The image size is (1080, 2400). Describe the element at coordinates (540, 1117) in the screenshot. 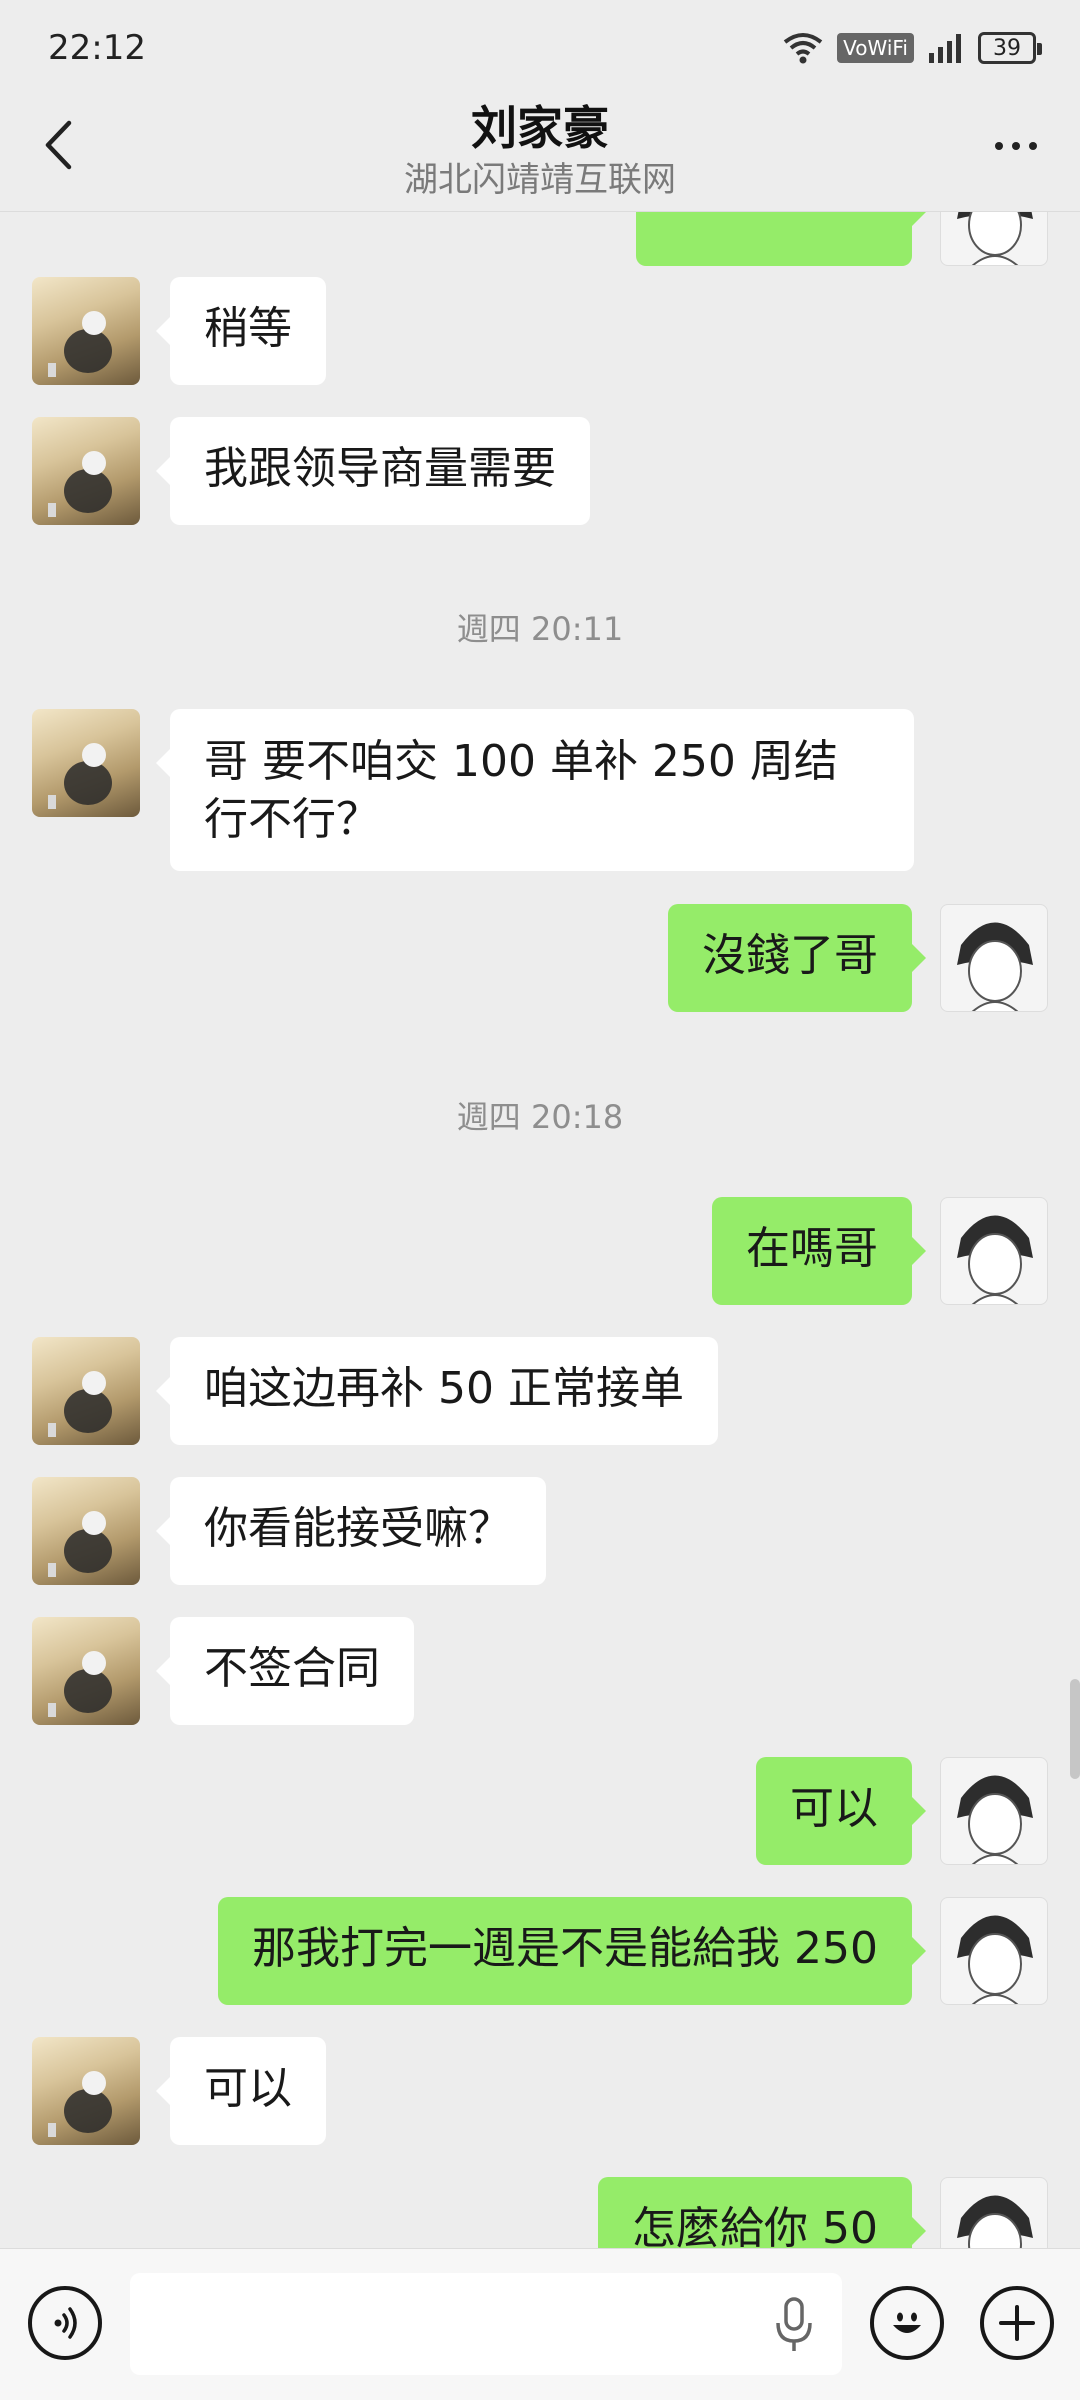

I see `timestamp: 週四 20:18` at that location.